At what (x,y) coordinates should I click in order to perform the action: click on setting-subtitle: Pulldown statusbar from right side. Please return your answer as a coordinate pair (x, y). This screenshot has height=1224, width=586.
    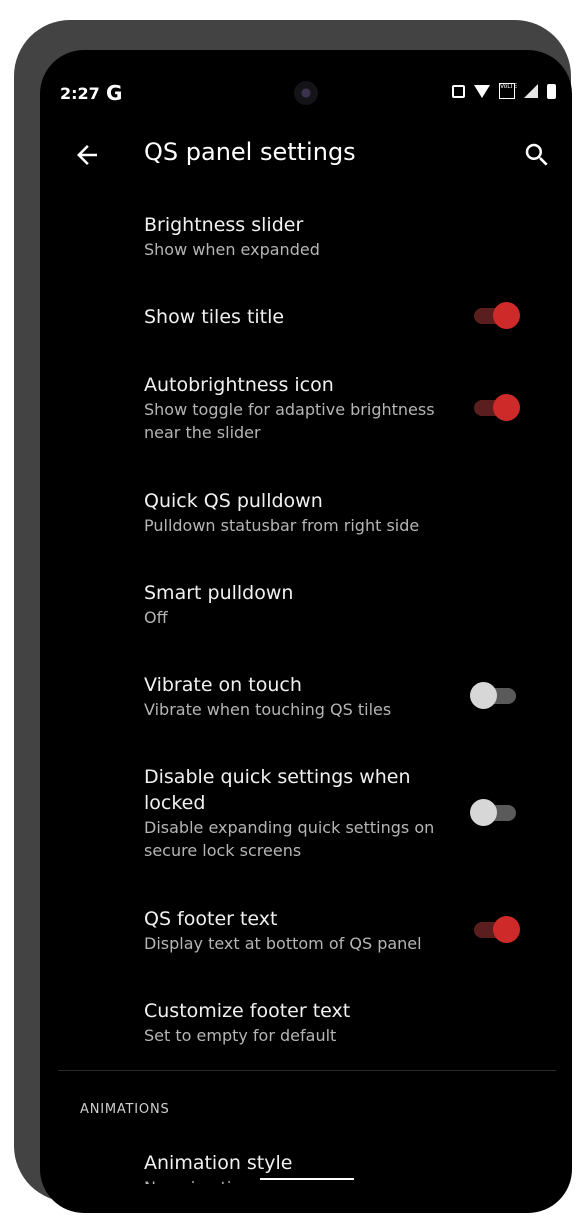
    Looking at the image, I should click on (282, 525).